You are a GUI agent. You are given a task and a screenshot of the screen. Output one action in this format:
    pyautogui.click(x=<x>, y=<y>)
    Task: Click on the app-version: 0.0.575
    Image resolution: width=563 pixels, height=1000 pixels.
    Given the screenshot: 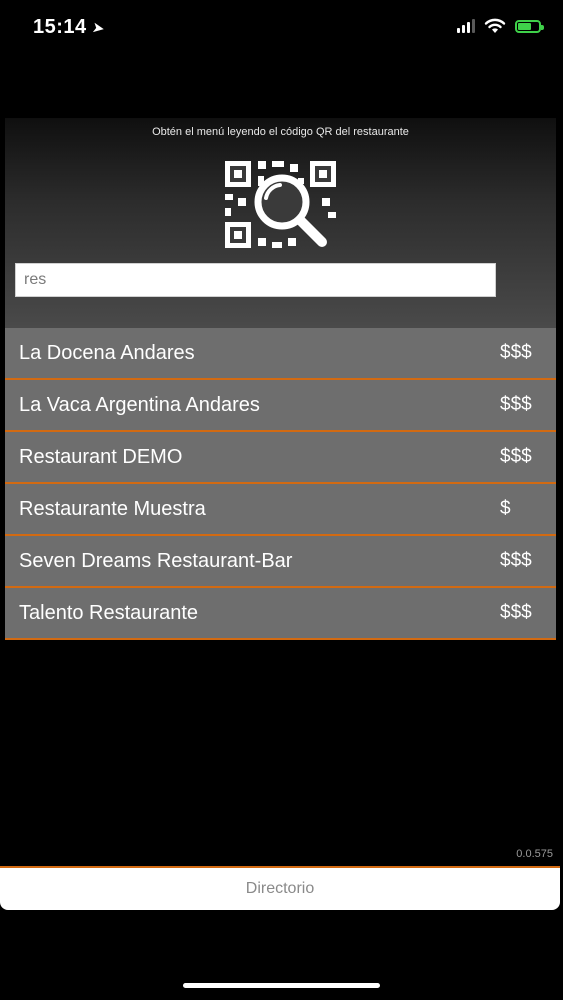 What is the action you would take?
    pyautogui.click(x=534, y=854)
    